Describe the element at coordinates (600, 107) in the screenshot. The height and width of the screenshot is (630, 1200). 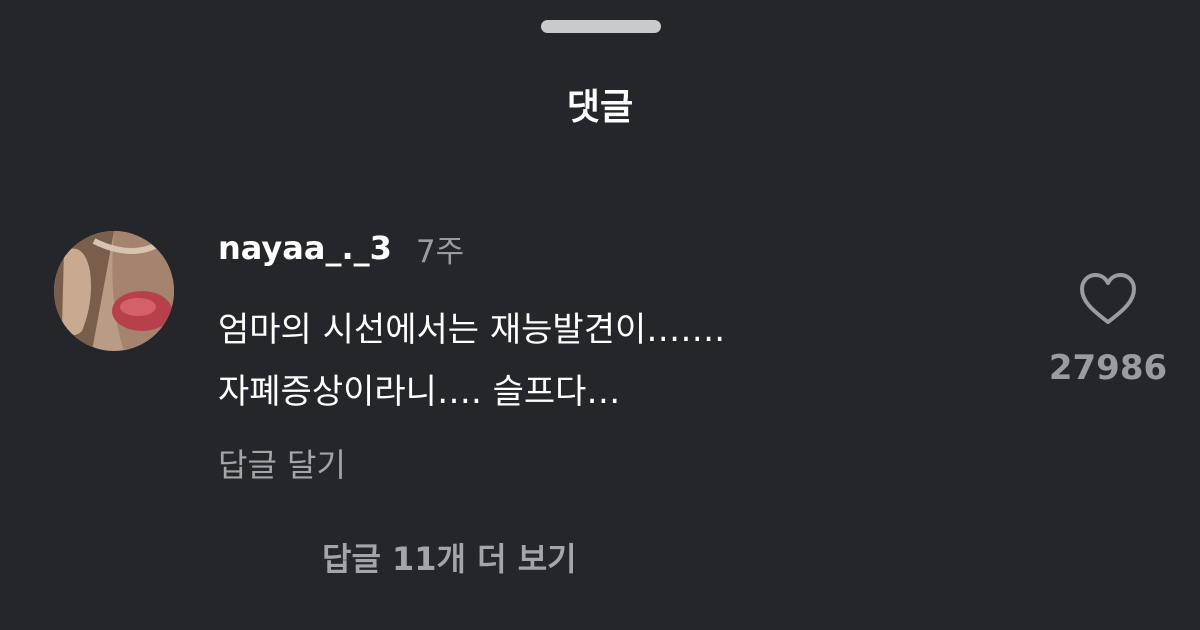
I see `sheet-title: 댓글` at that location.